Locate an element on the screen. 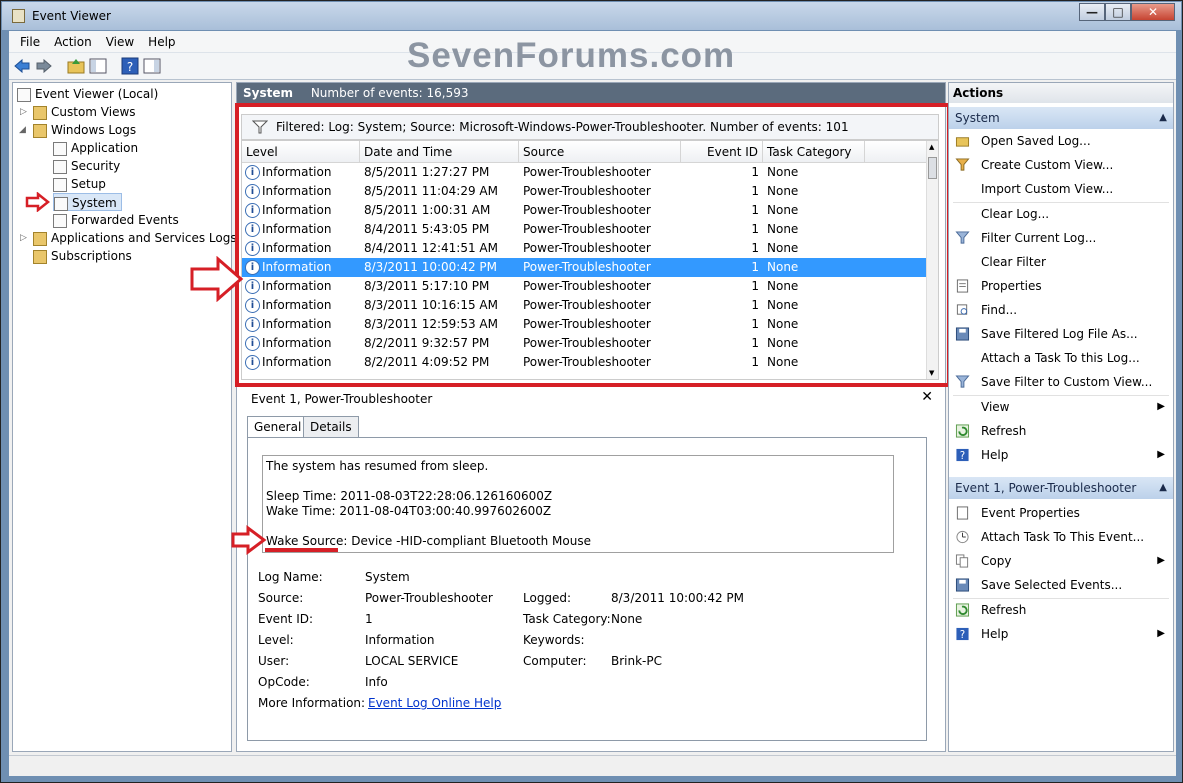 The width and height of the screenshot is (1183, 783). window-title: Event Viewer is located at coordinates (71, 16).